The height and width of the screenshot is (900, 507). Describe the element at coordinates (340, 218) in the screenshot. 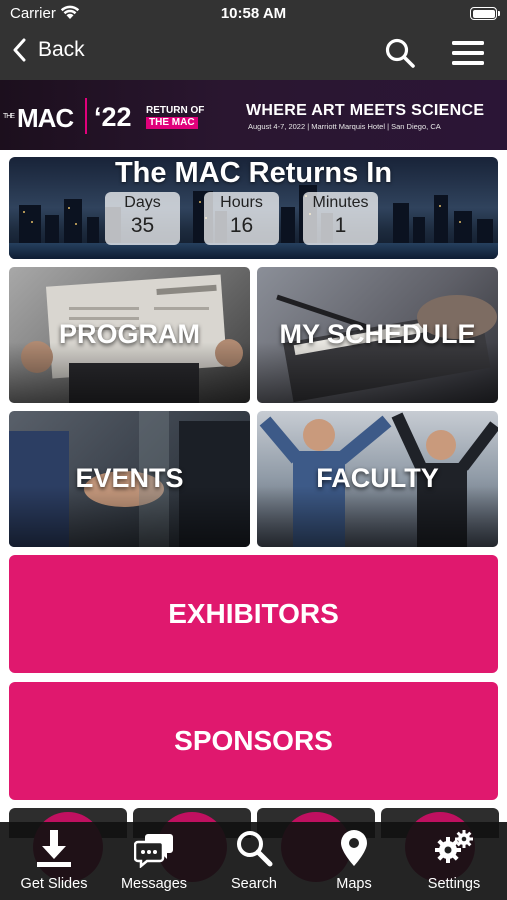

I see `countdown-minutes: Minutes 1` at that location.